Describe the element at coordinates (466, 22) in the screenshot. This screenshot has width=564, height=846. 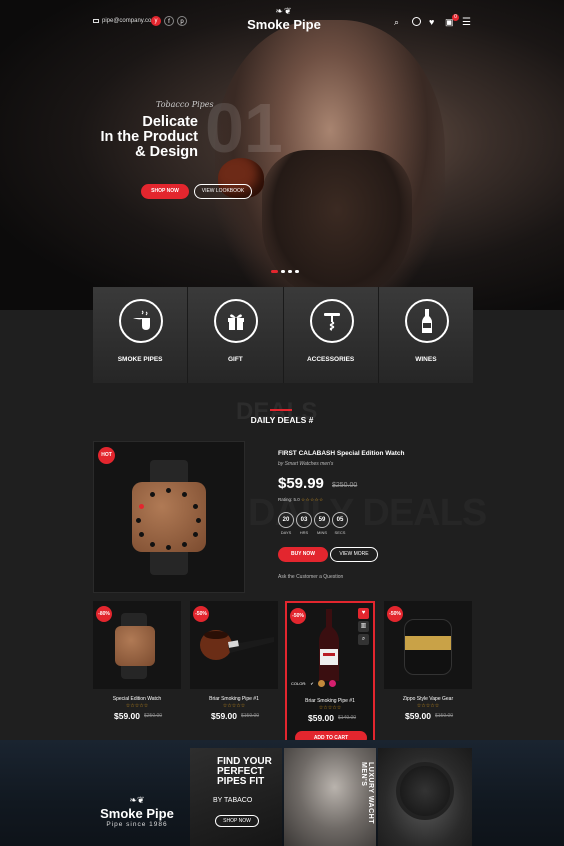
I see `menu-icon: ☰` at that location.